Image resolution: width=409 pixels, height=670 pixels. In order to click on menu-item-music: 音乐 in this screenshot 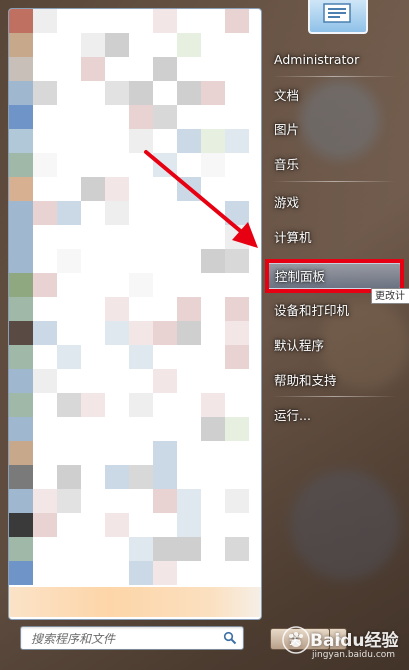, I will do `click(333, 165)`.